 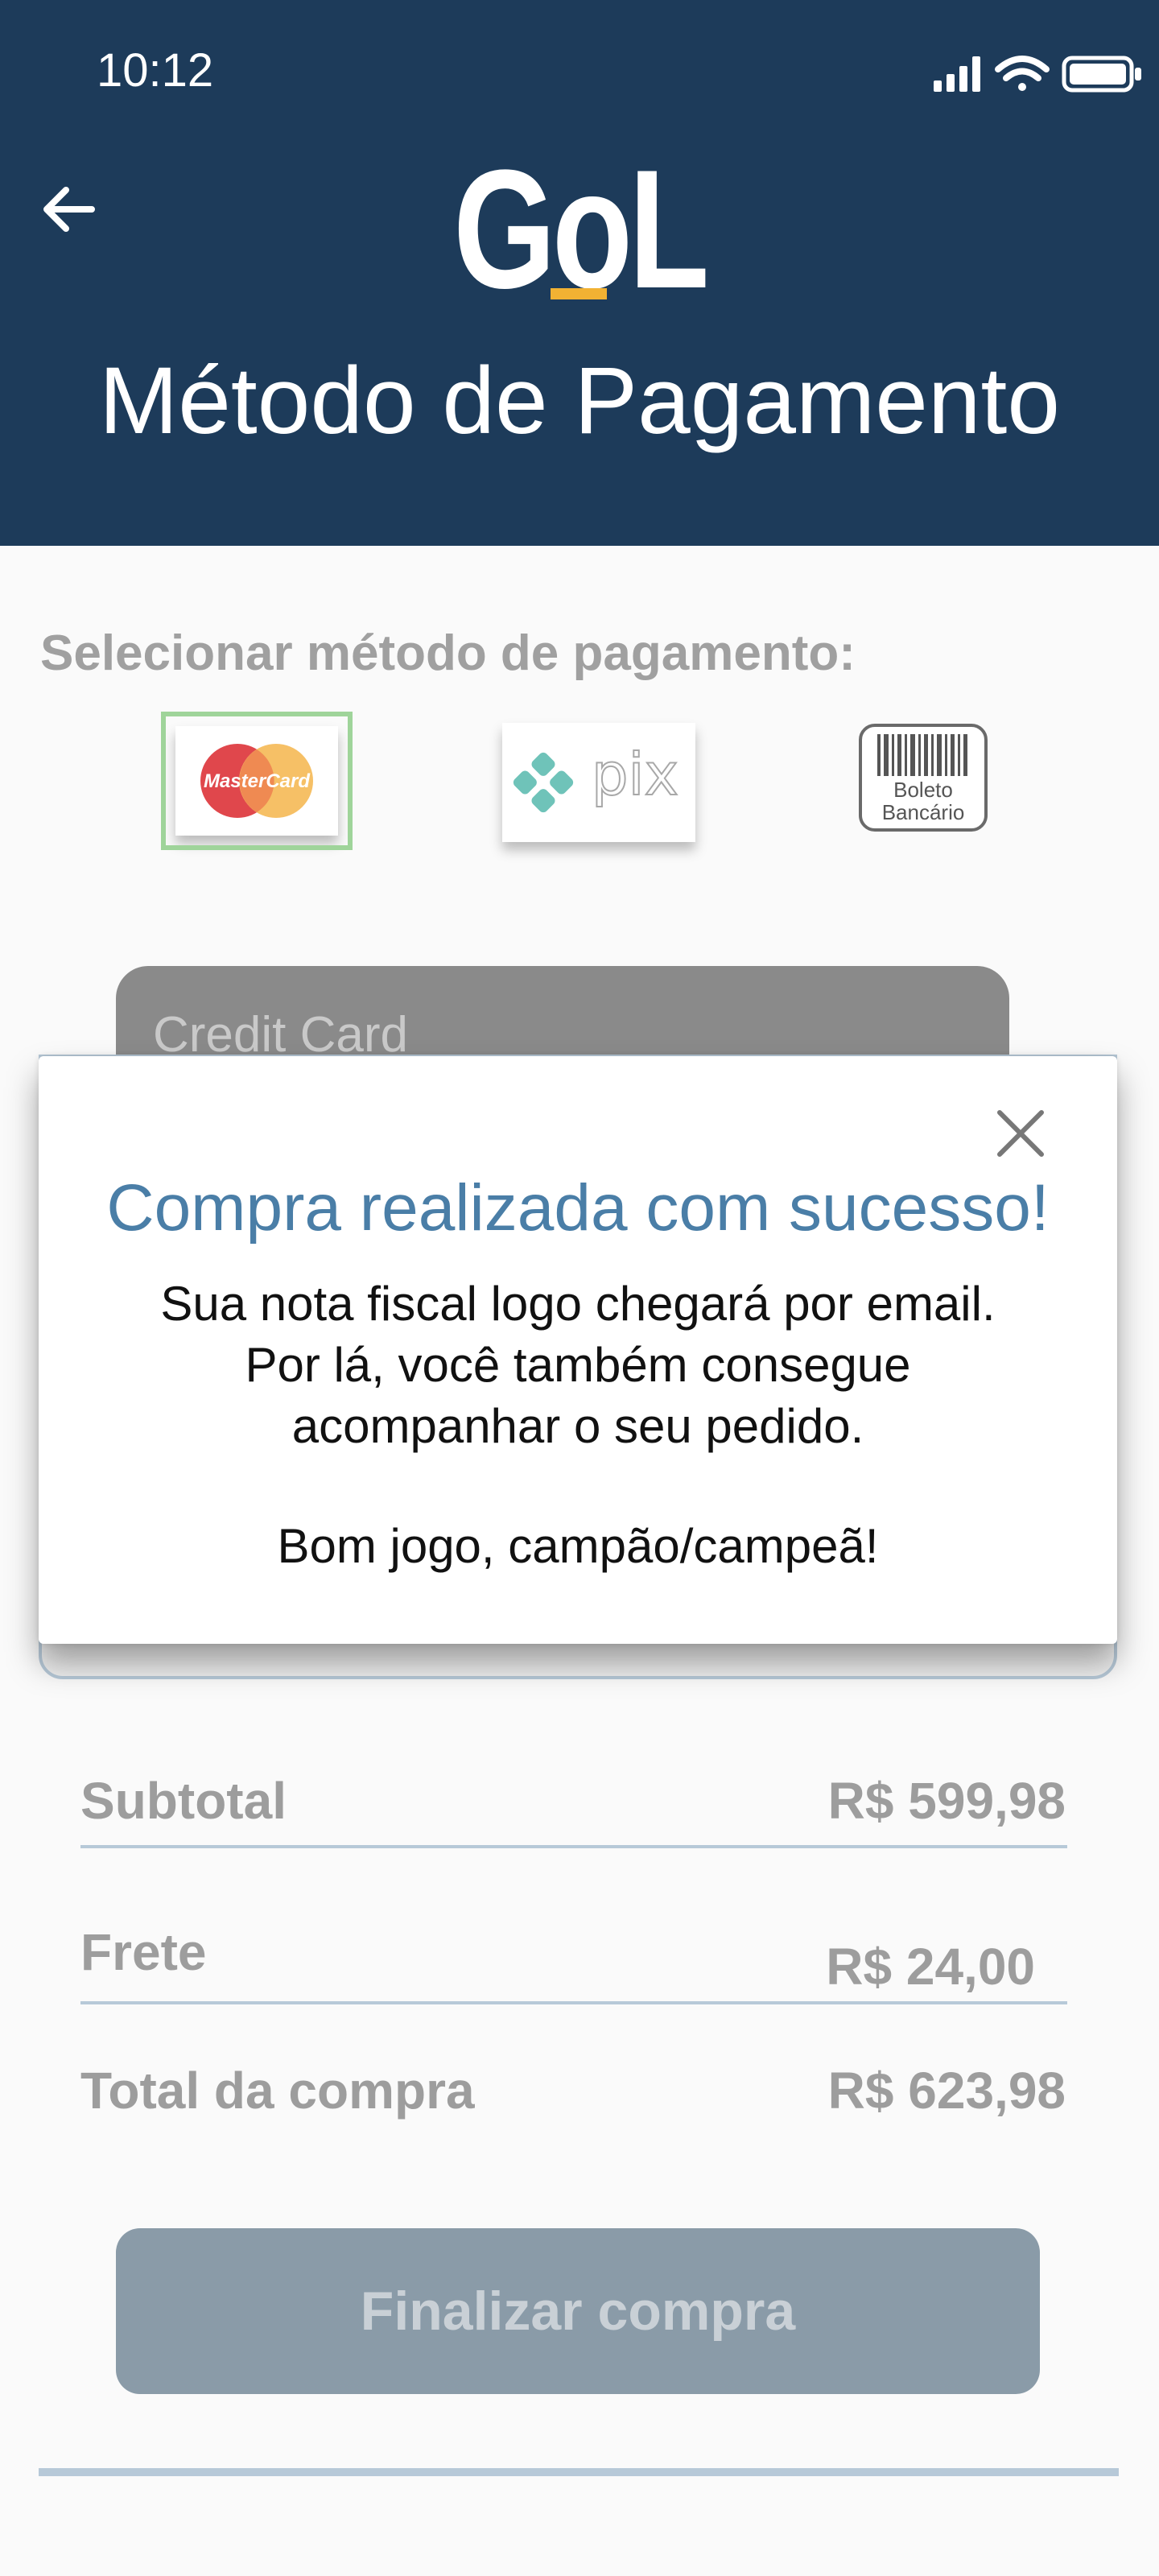 I want to click on status-time: 10:12, so click(x=155, y=70).